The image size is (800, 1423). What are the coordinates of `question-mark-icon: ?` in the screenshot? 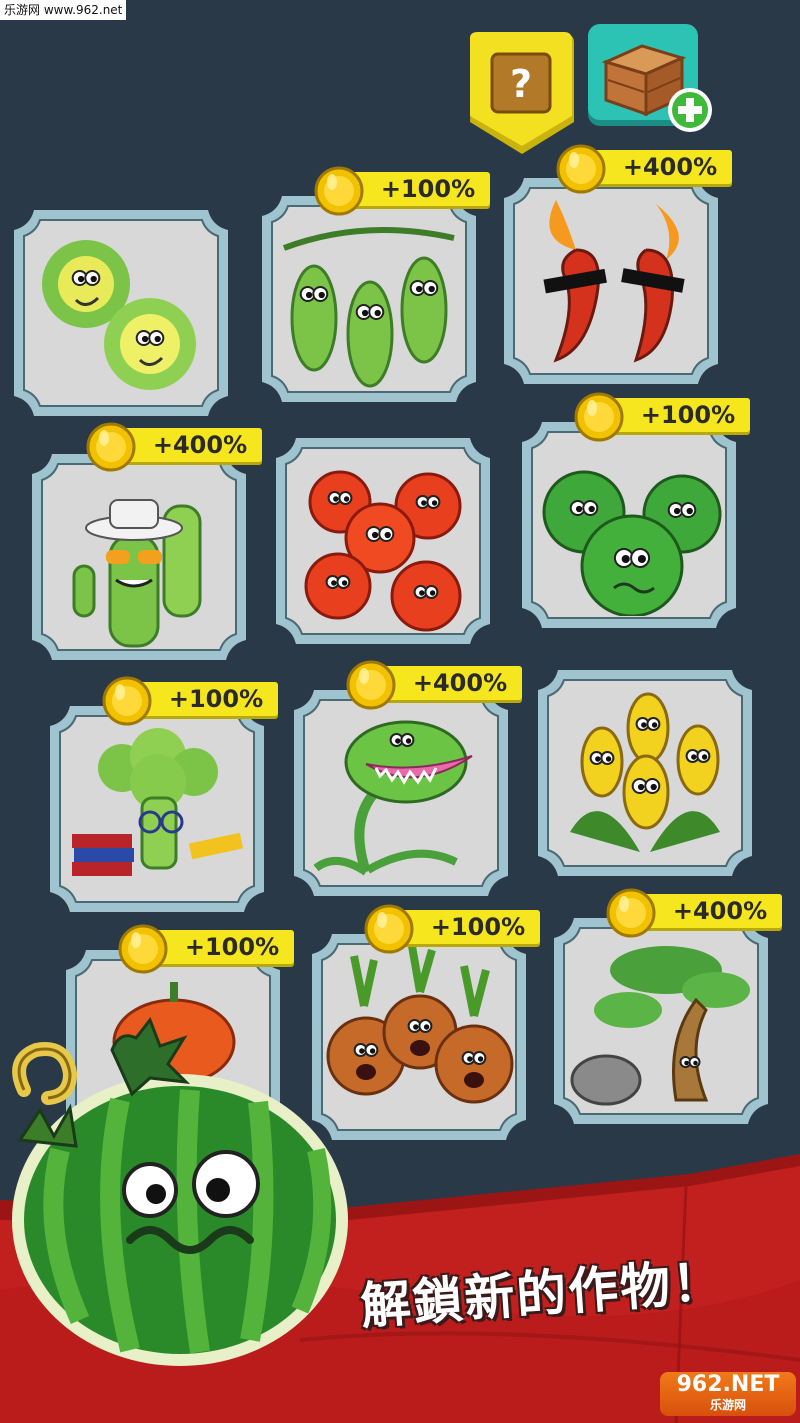 It's located at (522, 93).